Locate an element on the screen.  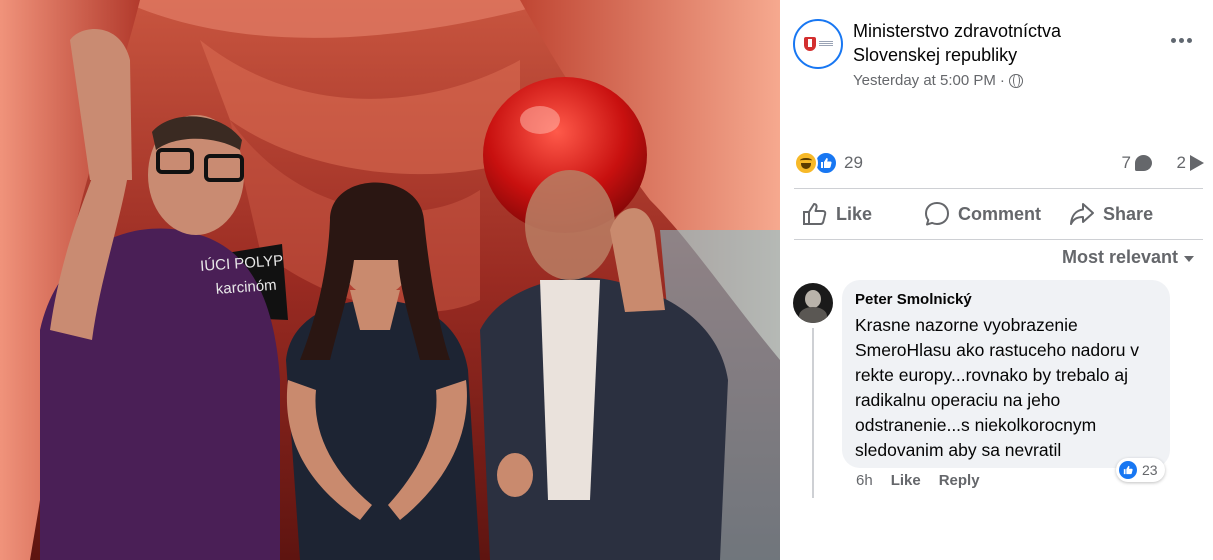
post-meta: Yesterday at 5:00 PM · is located at coordinates (938, 80).